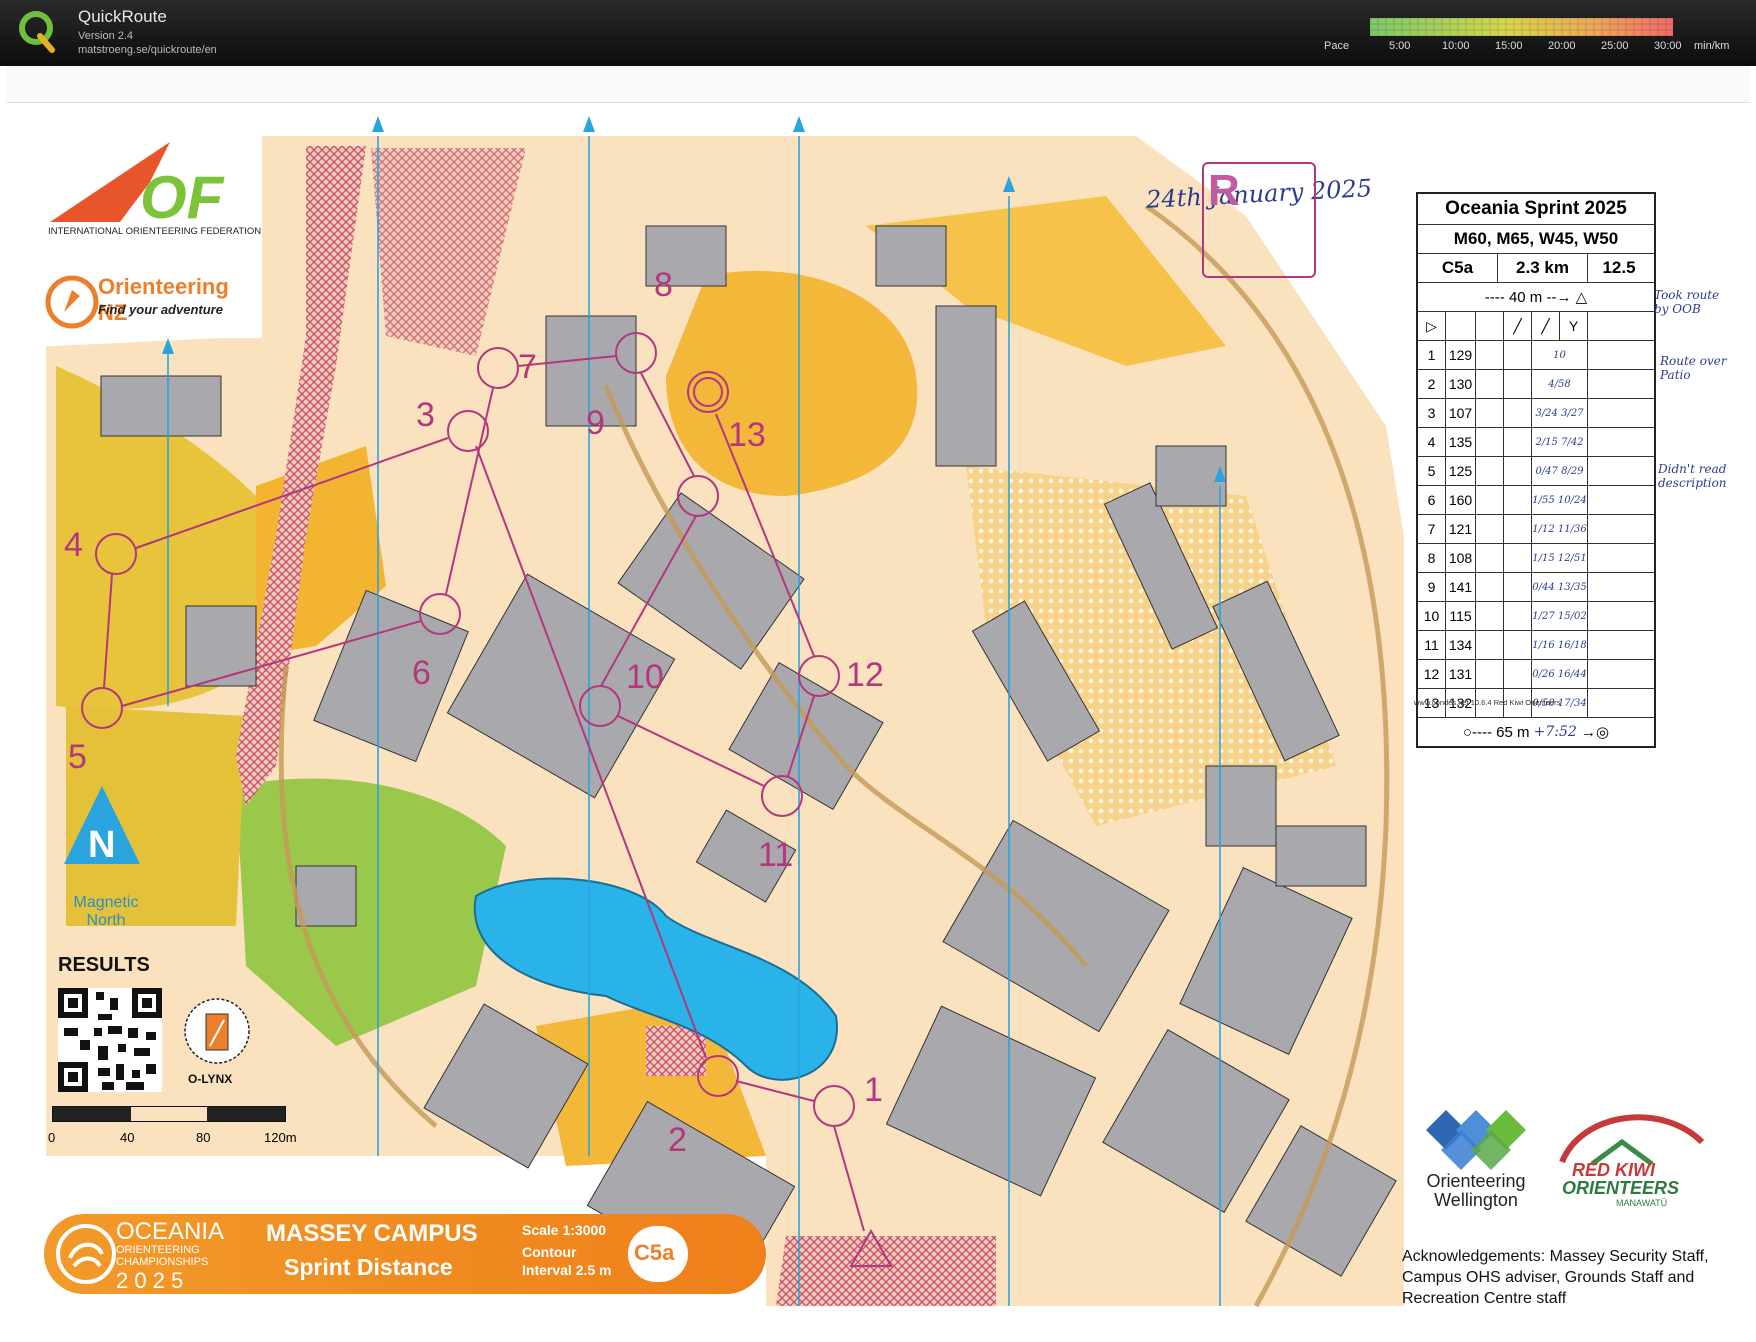 Image resolution: width=1756 pixels, height=1342 pixels. What do you see at coordinates (1521, 27) in the screenshot?
I see `pace-color-scale` at bounding box center [1521, 27].